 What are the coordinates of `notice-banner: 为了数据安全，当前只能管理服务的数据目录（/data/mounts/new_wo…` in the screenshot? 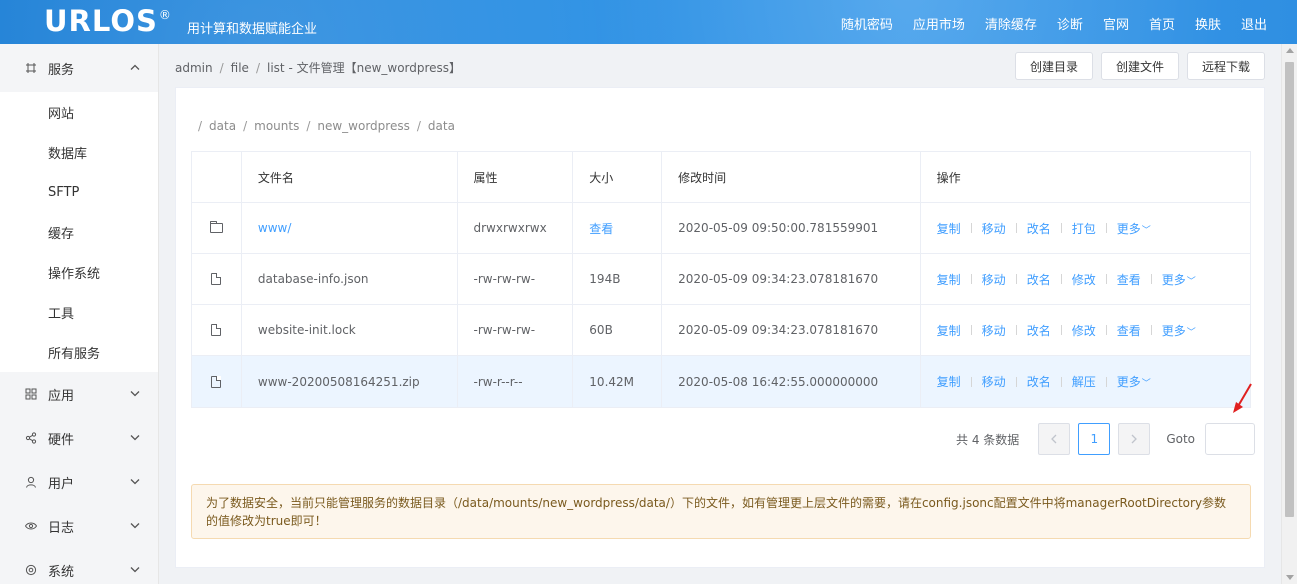 It's located at (721, 511).